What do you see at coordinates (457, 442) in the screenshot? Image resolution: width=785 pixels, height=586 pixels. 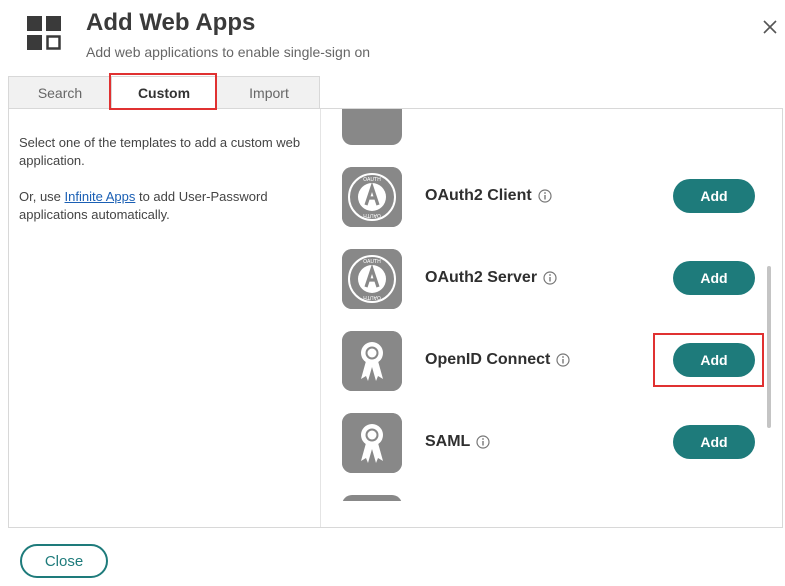 I see `app-name: SAML` at bounding box center [457, 442].